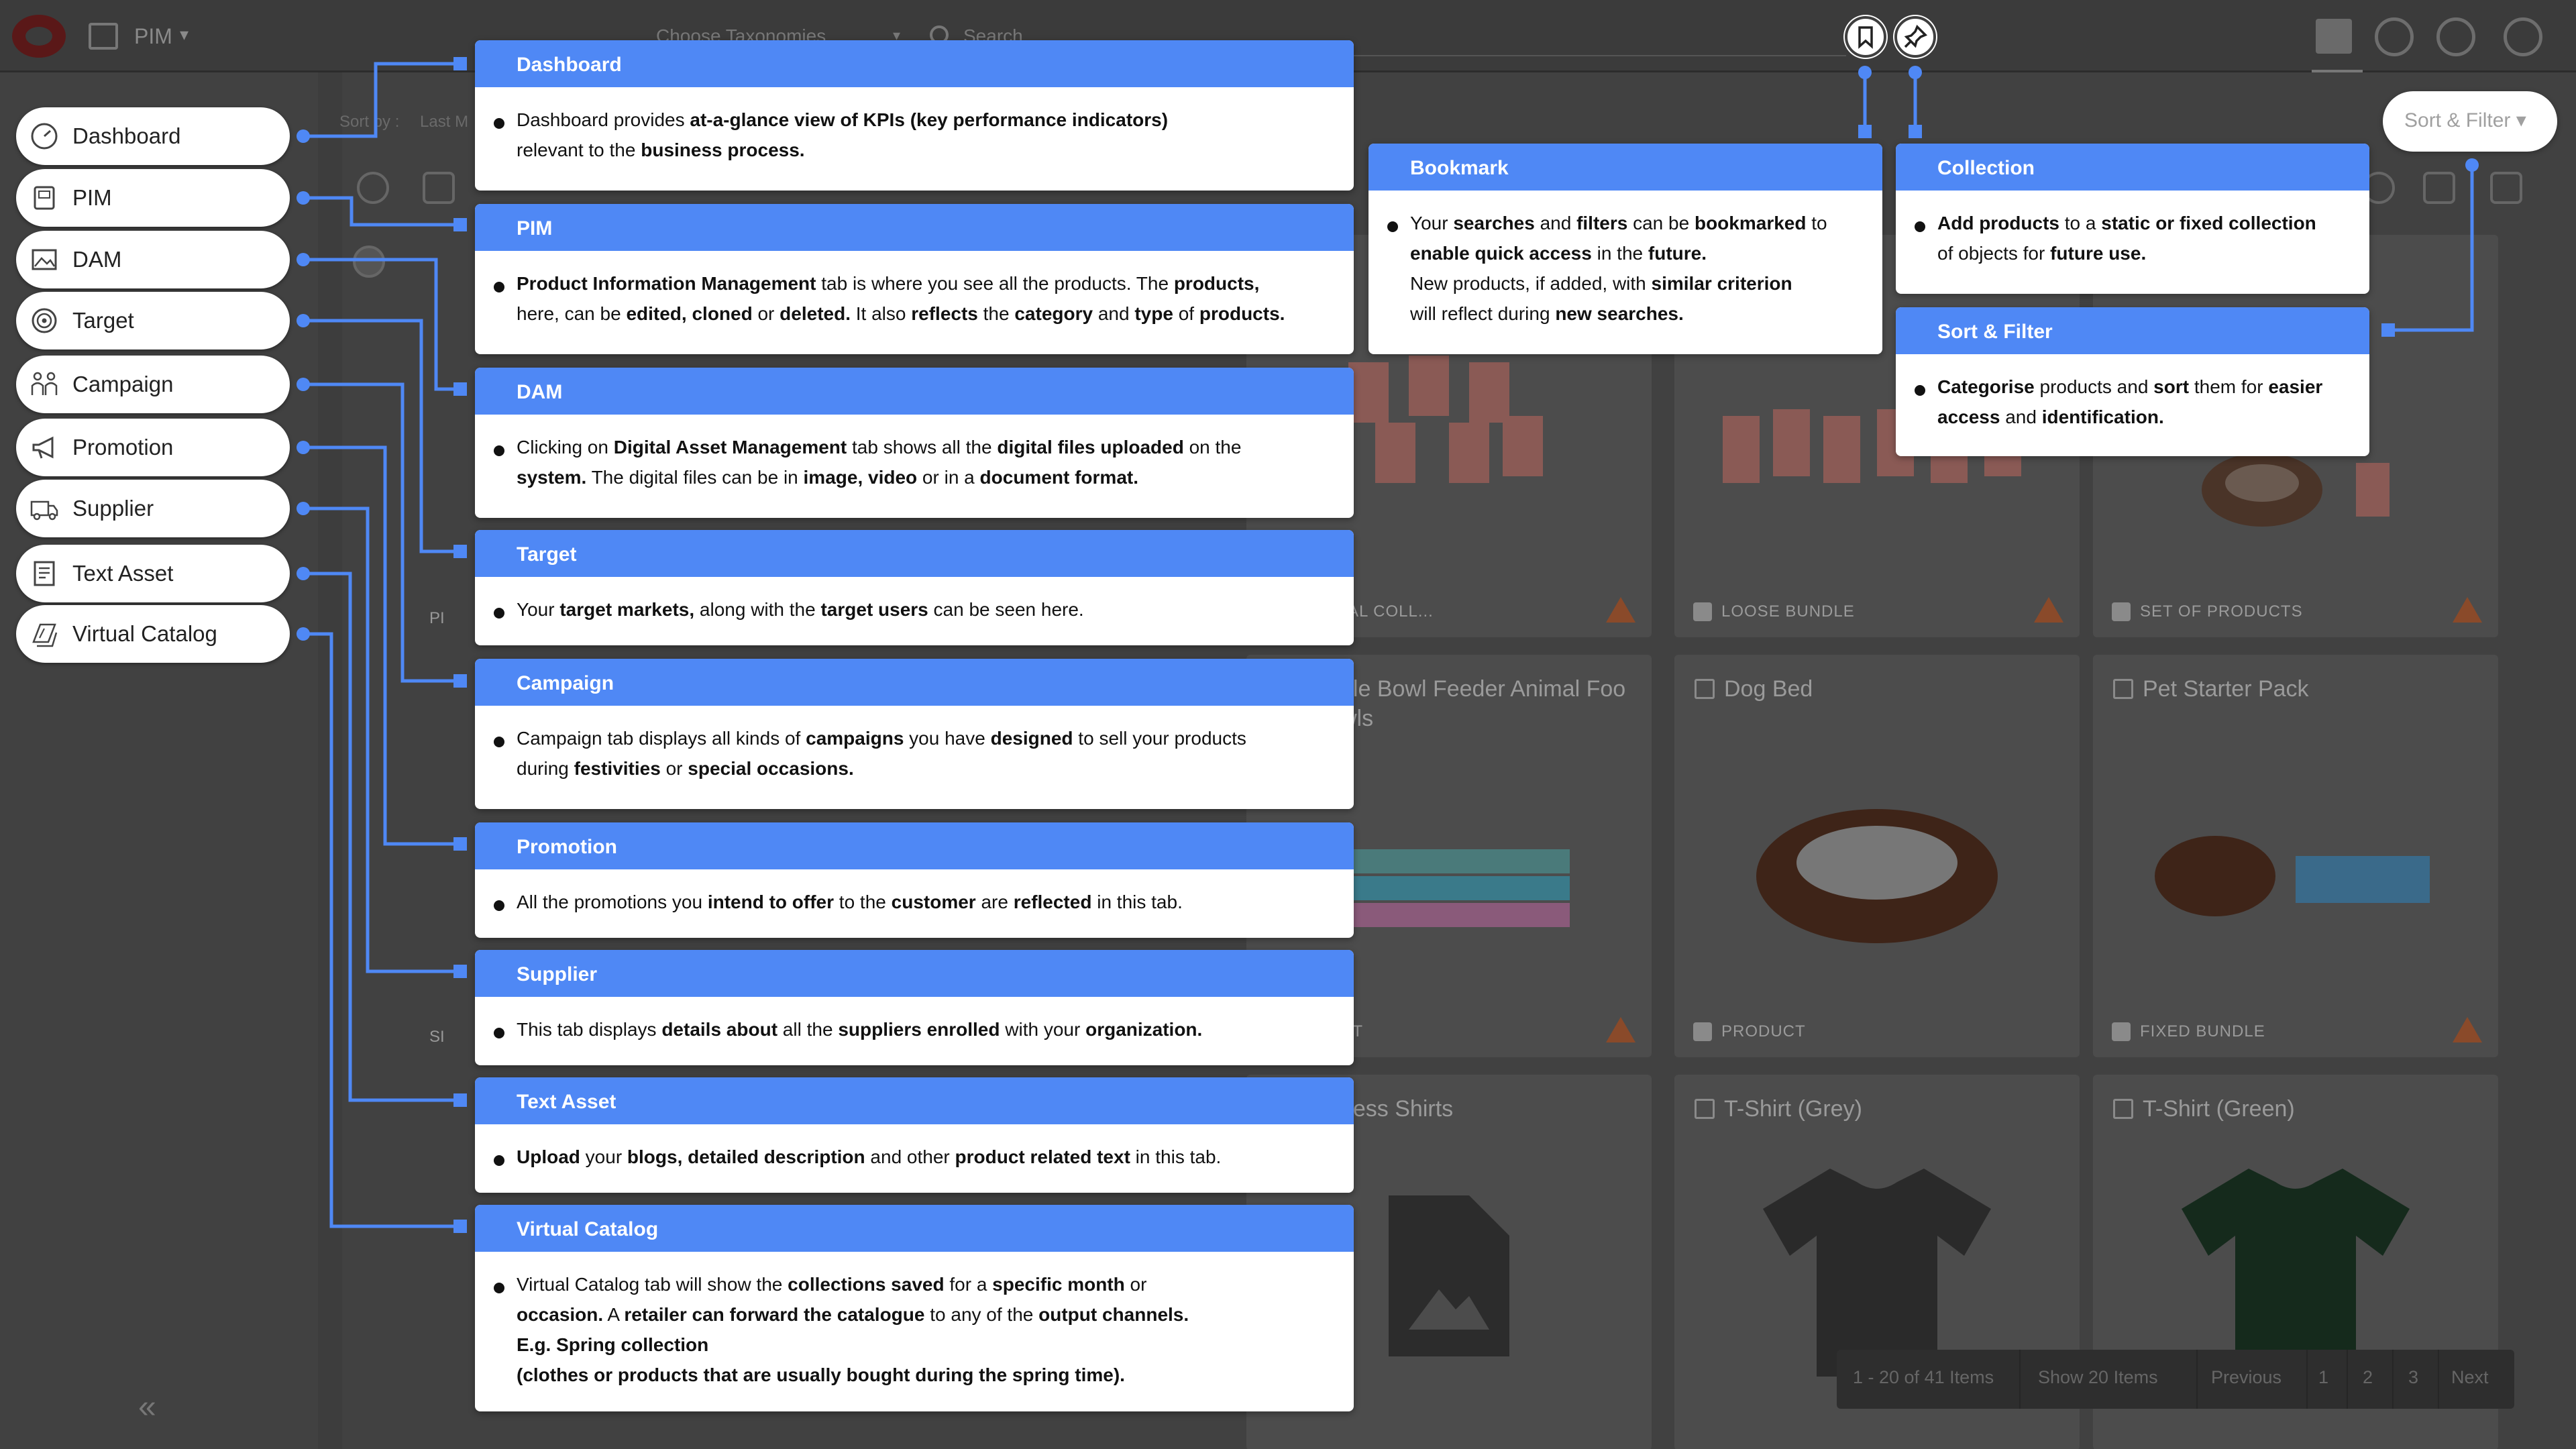 The height and width of the screenshot is (1449, 2576). I want to click on nav-dam: DAM, so click(153, 259).